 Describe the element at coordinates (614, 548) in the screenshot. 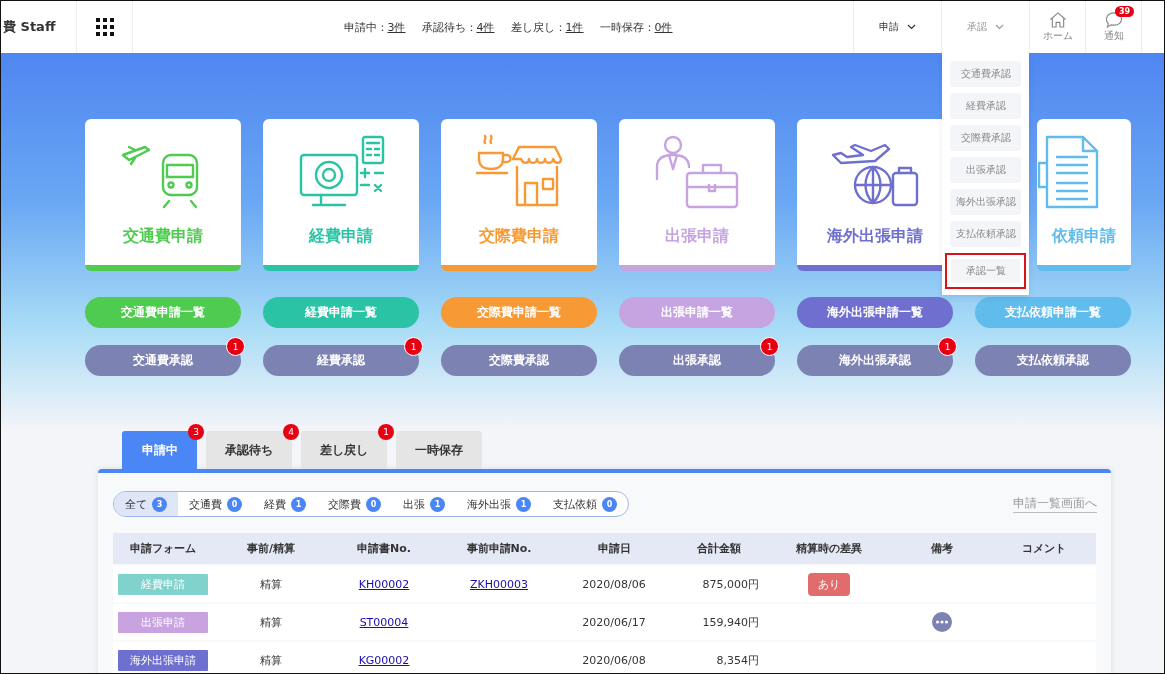

I see `column-header: 申請日` at that location.